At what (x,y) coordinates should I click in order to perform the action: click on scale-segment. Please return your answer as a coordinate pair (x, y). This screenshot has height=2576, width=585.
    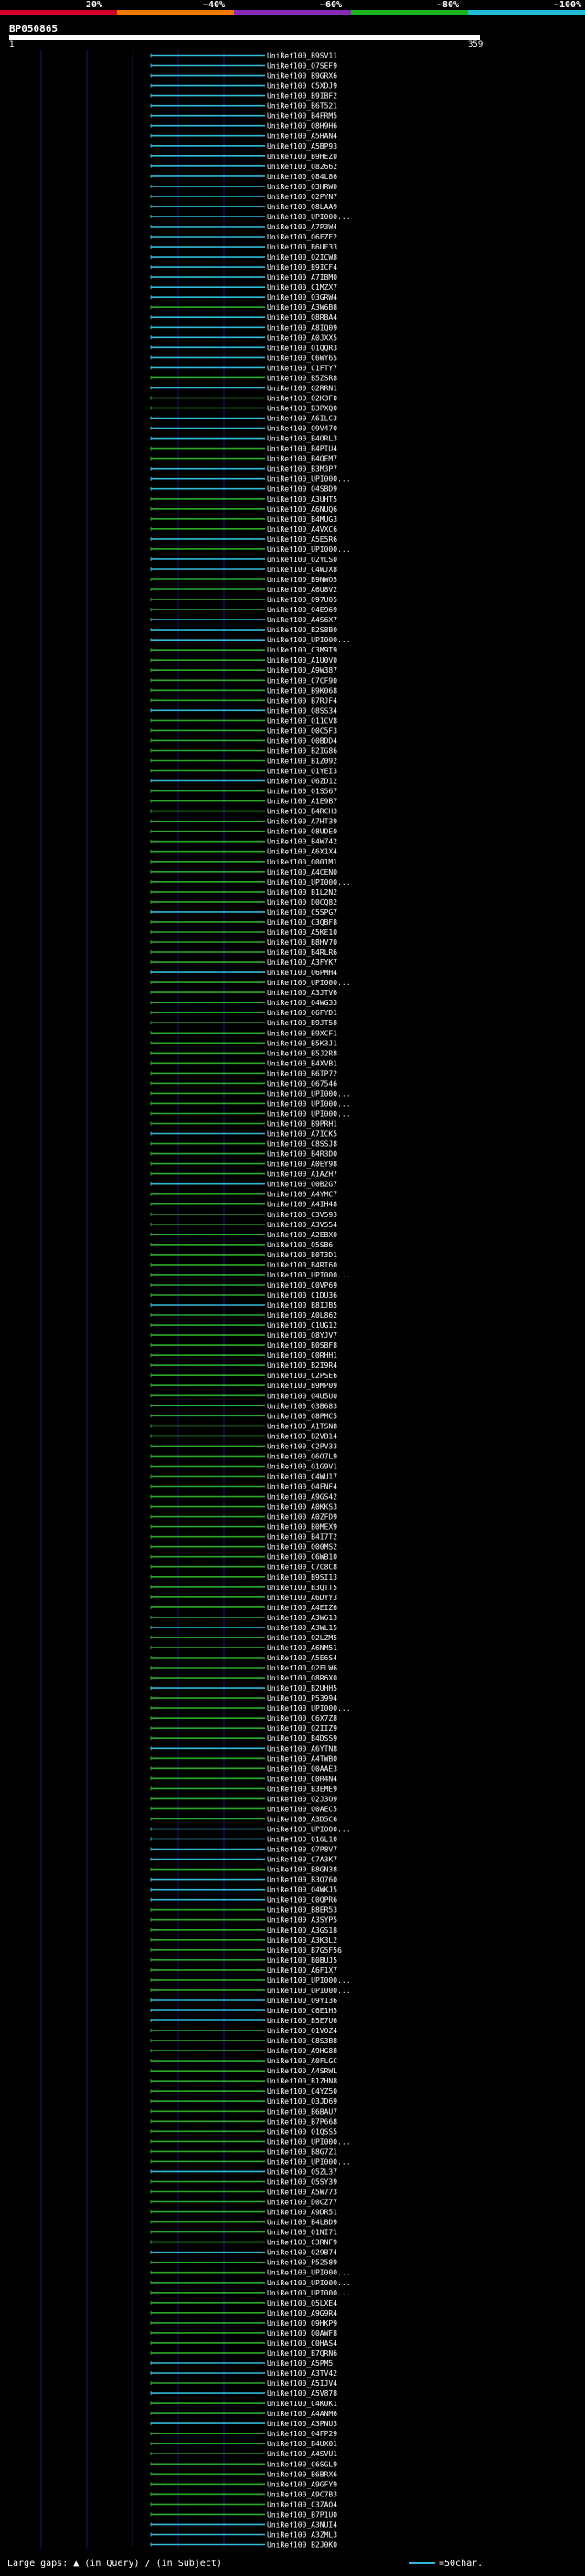
    Looking at the image, I should click on (410, 12).